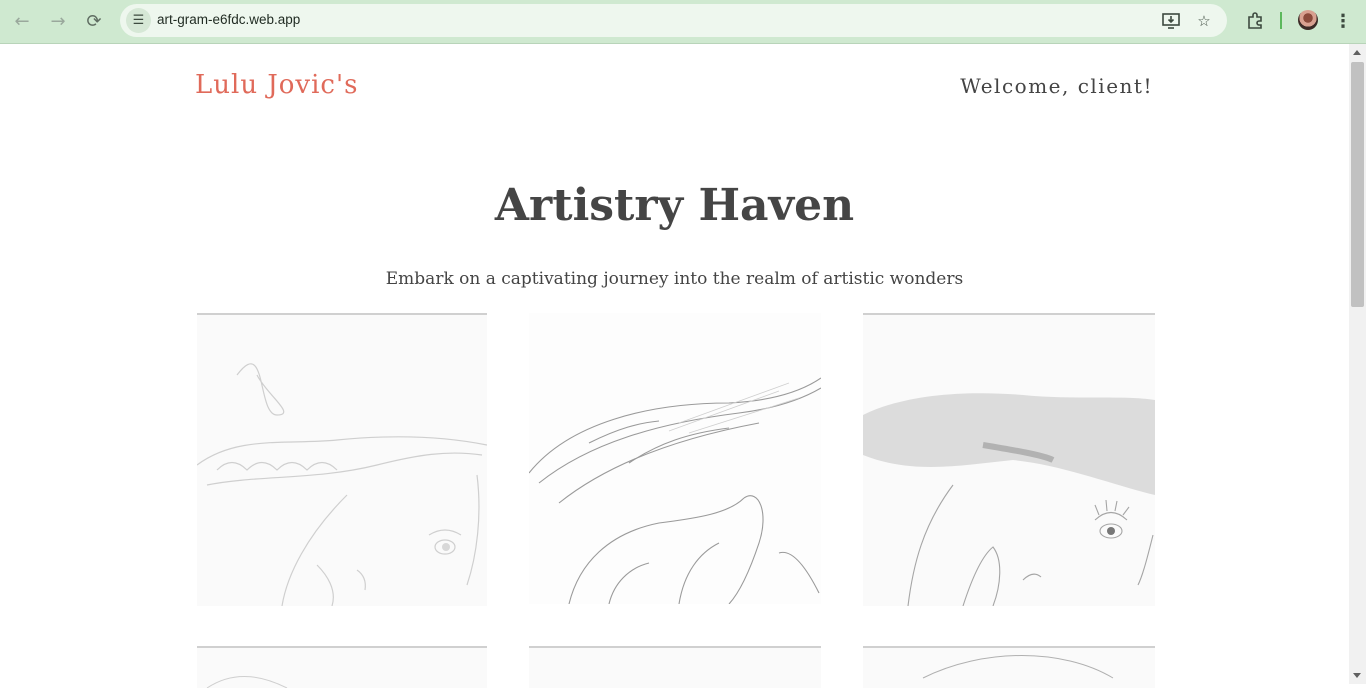  I want to click on more-menu-icon: ⋮, so click(1343, 21).